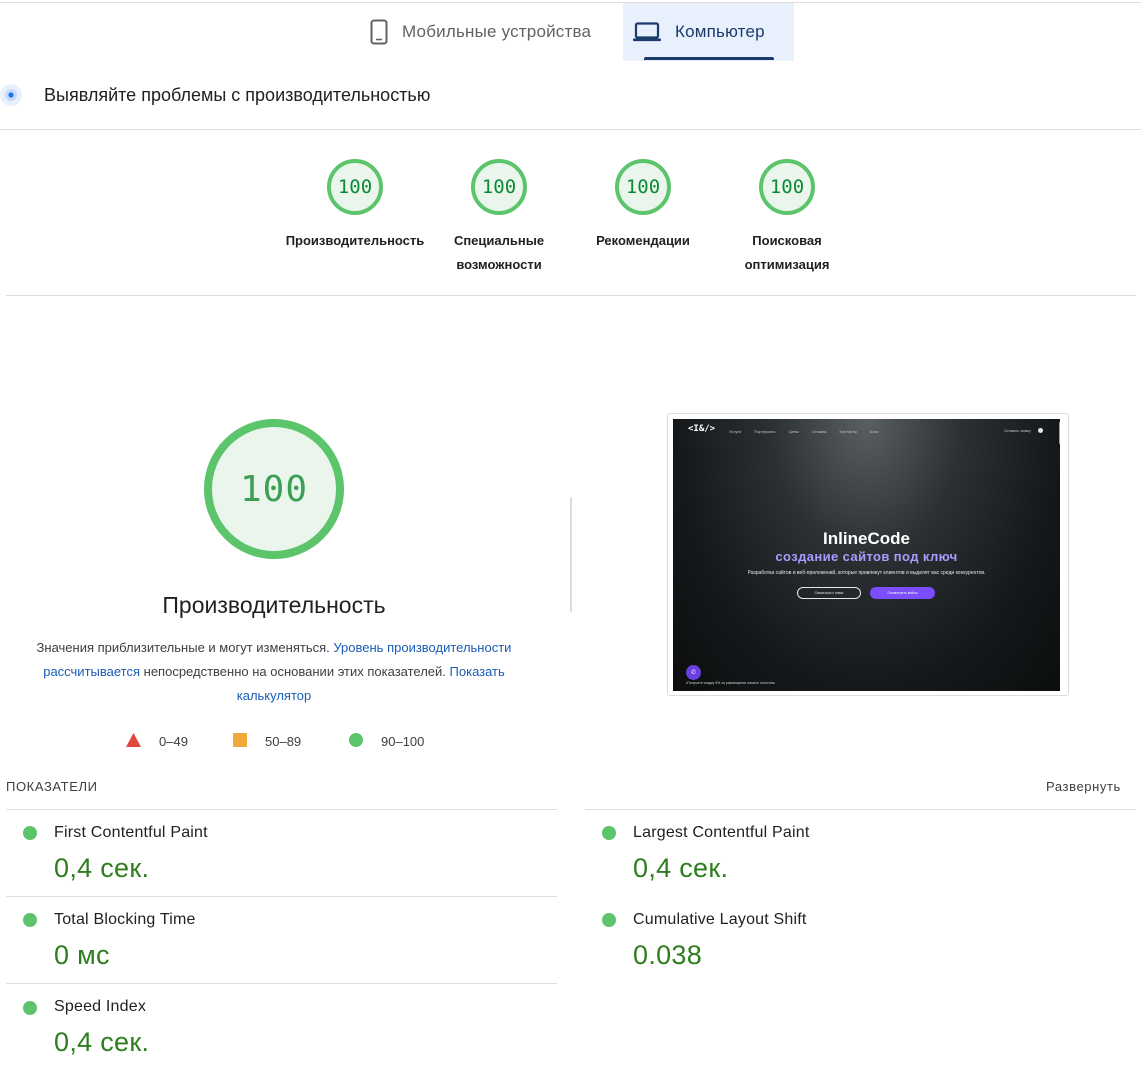 This screenshot has width=1141, height=1072. What do you see at coordinates (709, 58) in the screenshot?
I see `selected-tab-indicator` at bounding box center [709, 58].